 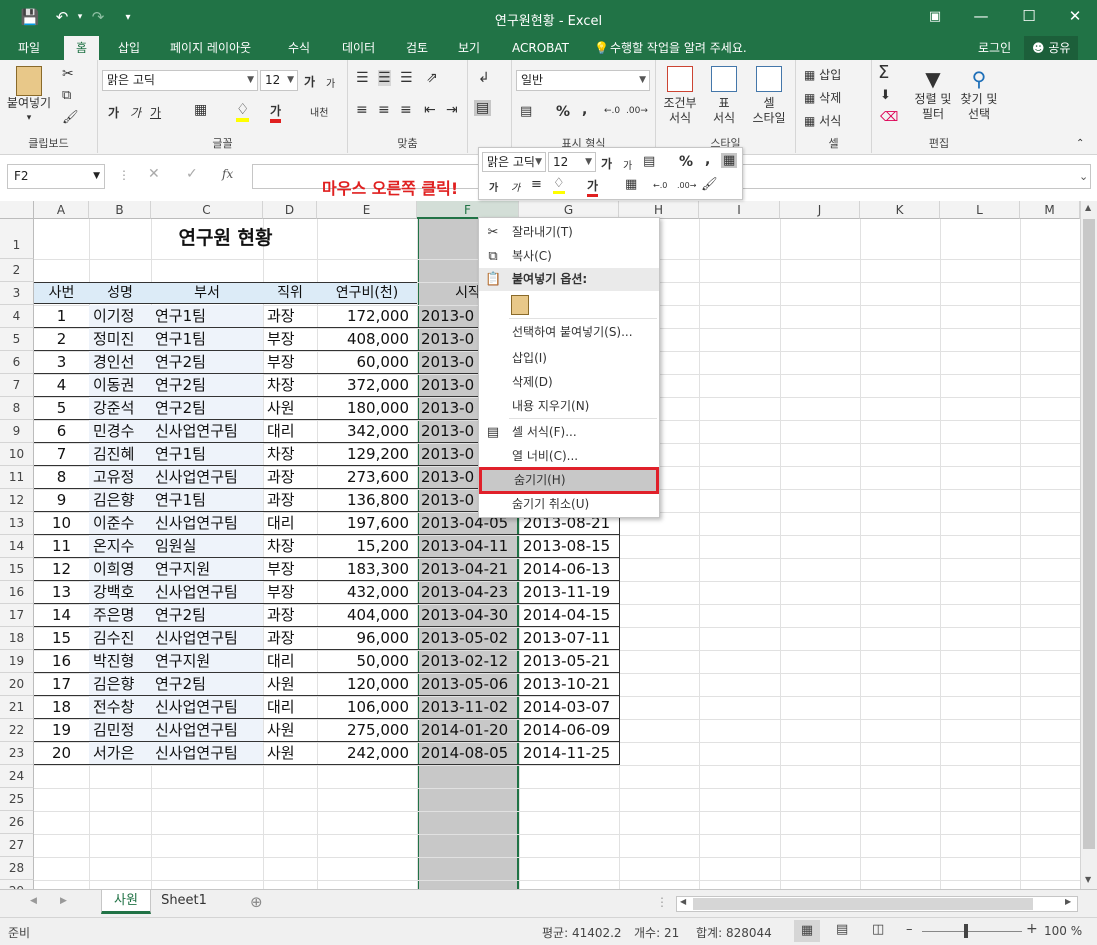 I want to click on row-header: 3, so click(x=17, y=293).